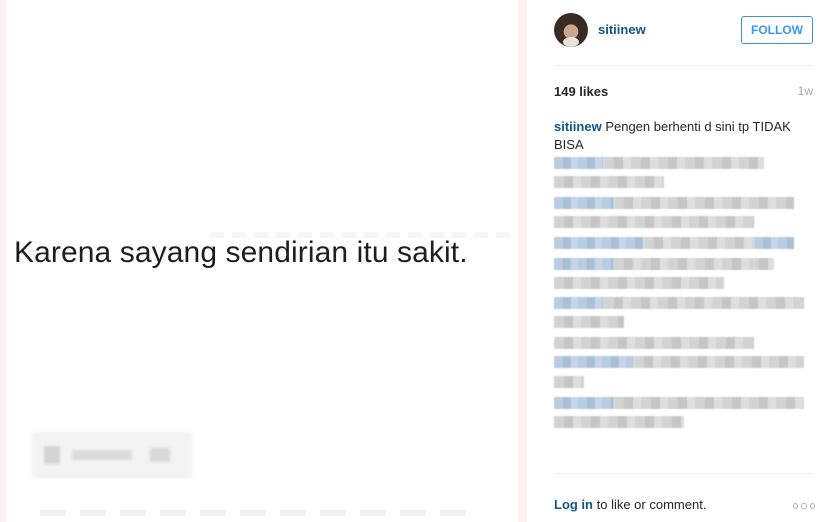 Image resolution: width=819 pixels, height=522 pixels. Describe the element at coordinates (573, 504) in the screenshot. I see `login-link: Log in` at that location.